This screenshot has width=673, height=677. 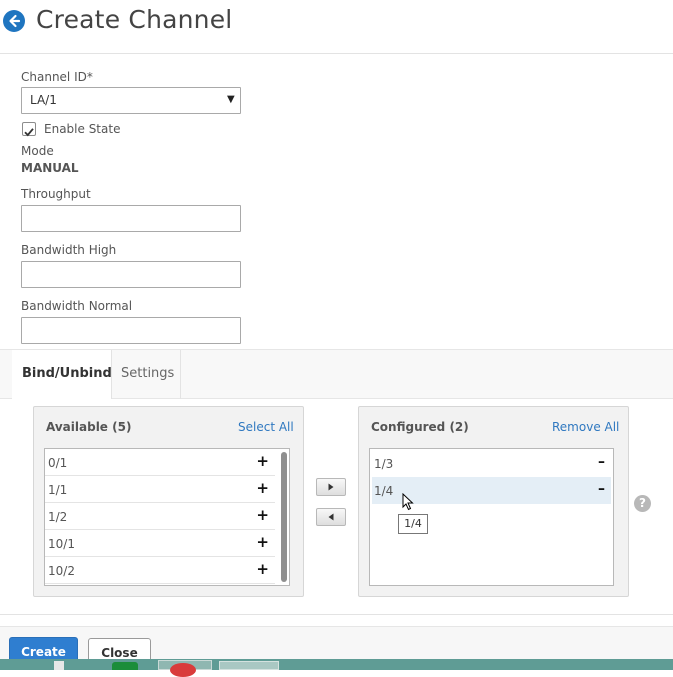 What do you see at coordinates (131, 330) in the screenshot?
I see `bandwidth-normal-input` at bounding box center [131, 330].